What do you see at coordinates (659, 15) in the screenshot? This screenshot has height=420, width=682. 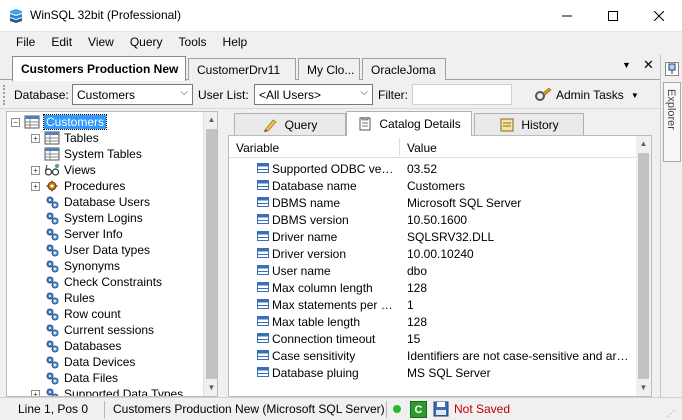 I see `close-button` at bounding box center [659, 15].